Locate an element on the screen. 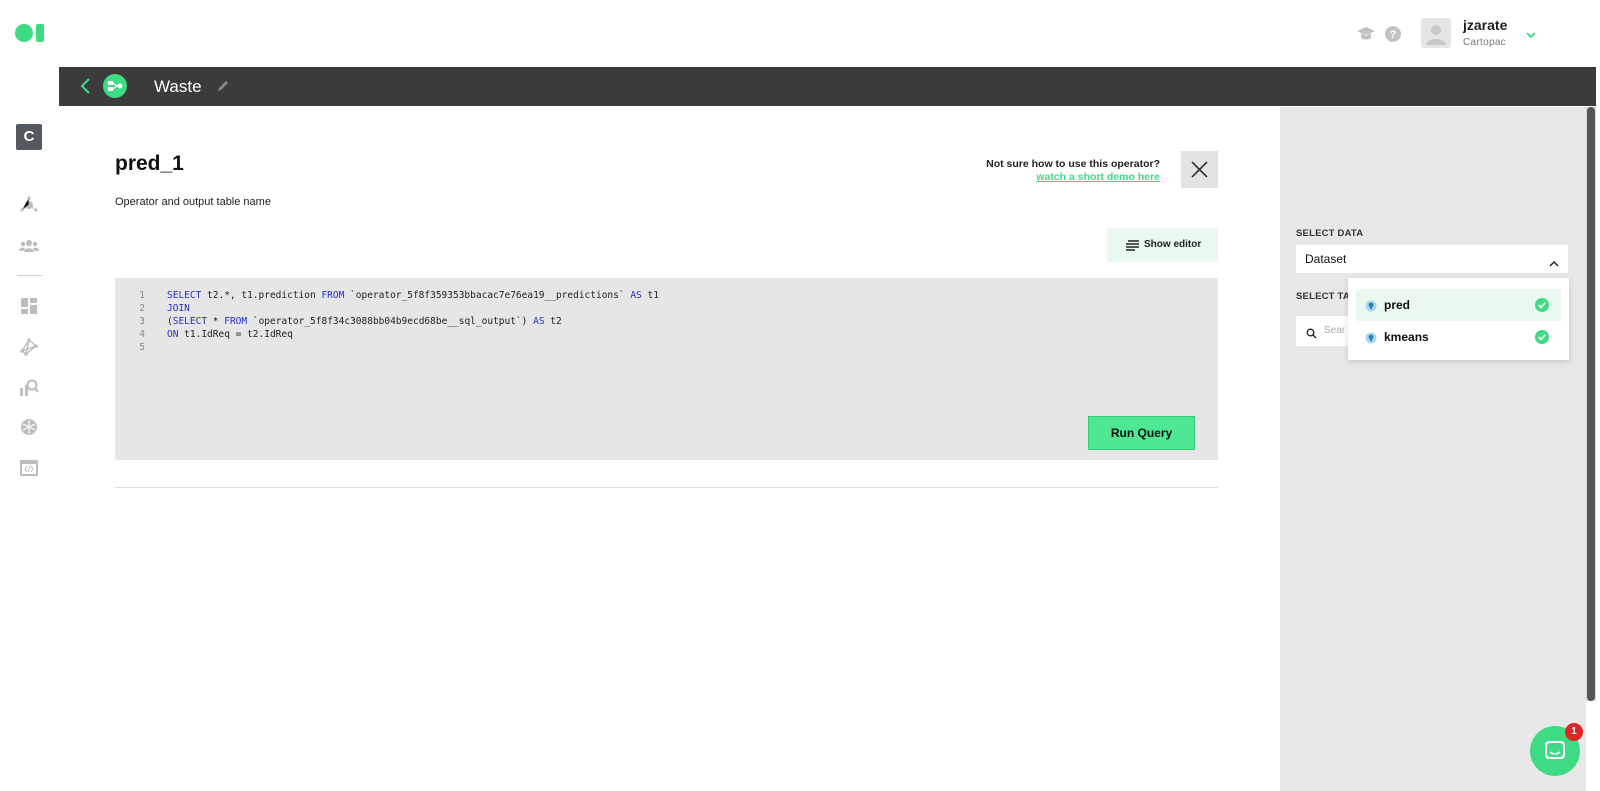 The height and width of the screenshot is (791, 1600). code-text: ON t1.IdReq = t2.IdReq is located at coordinates (230, 334).